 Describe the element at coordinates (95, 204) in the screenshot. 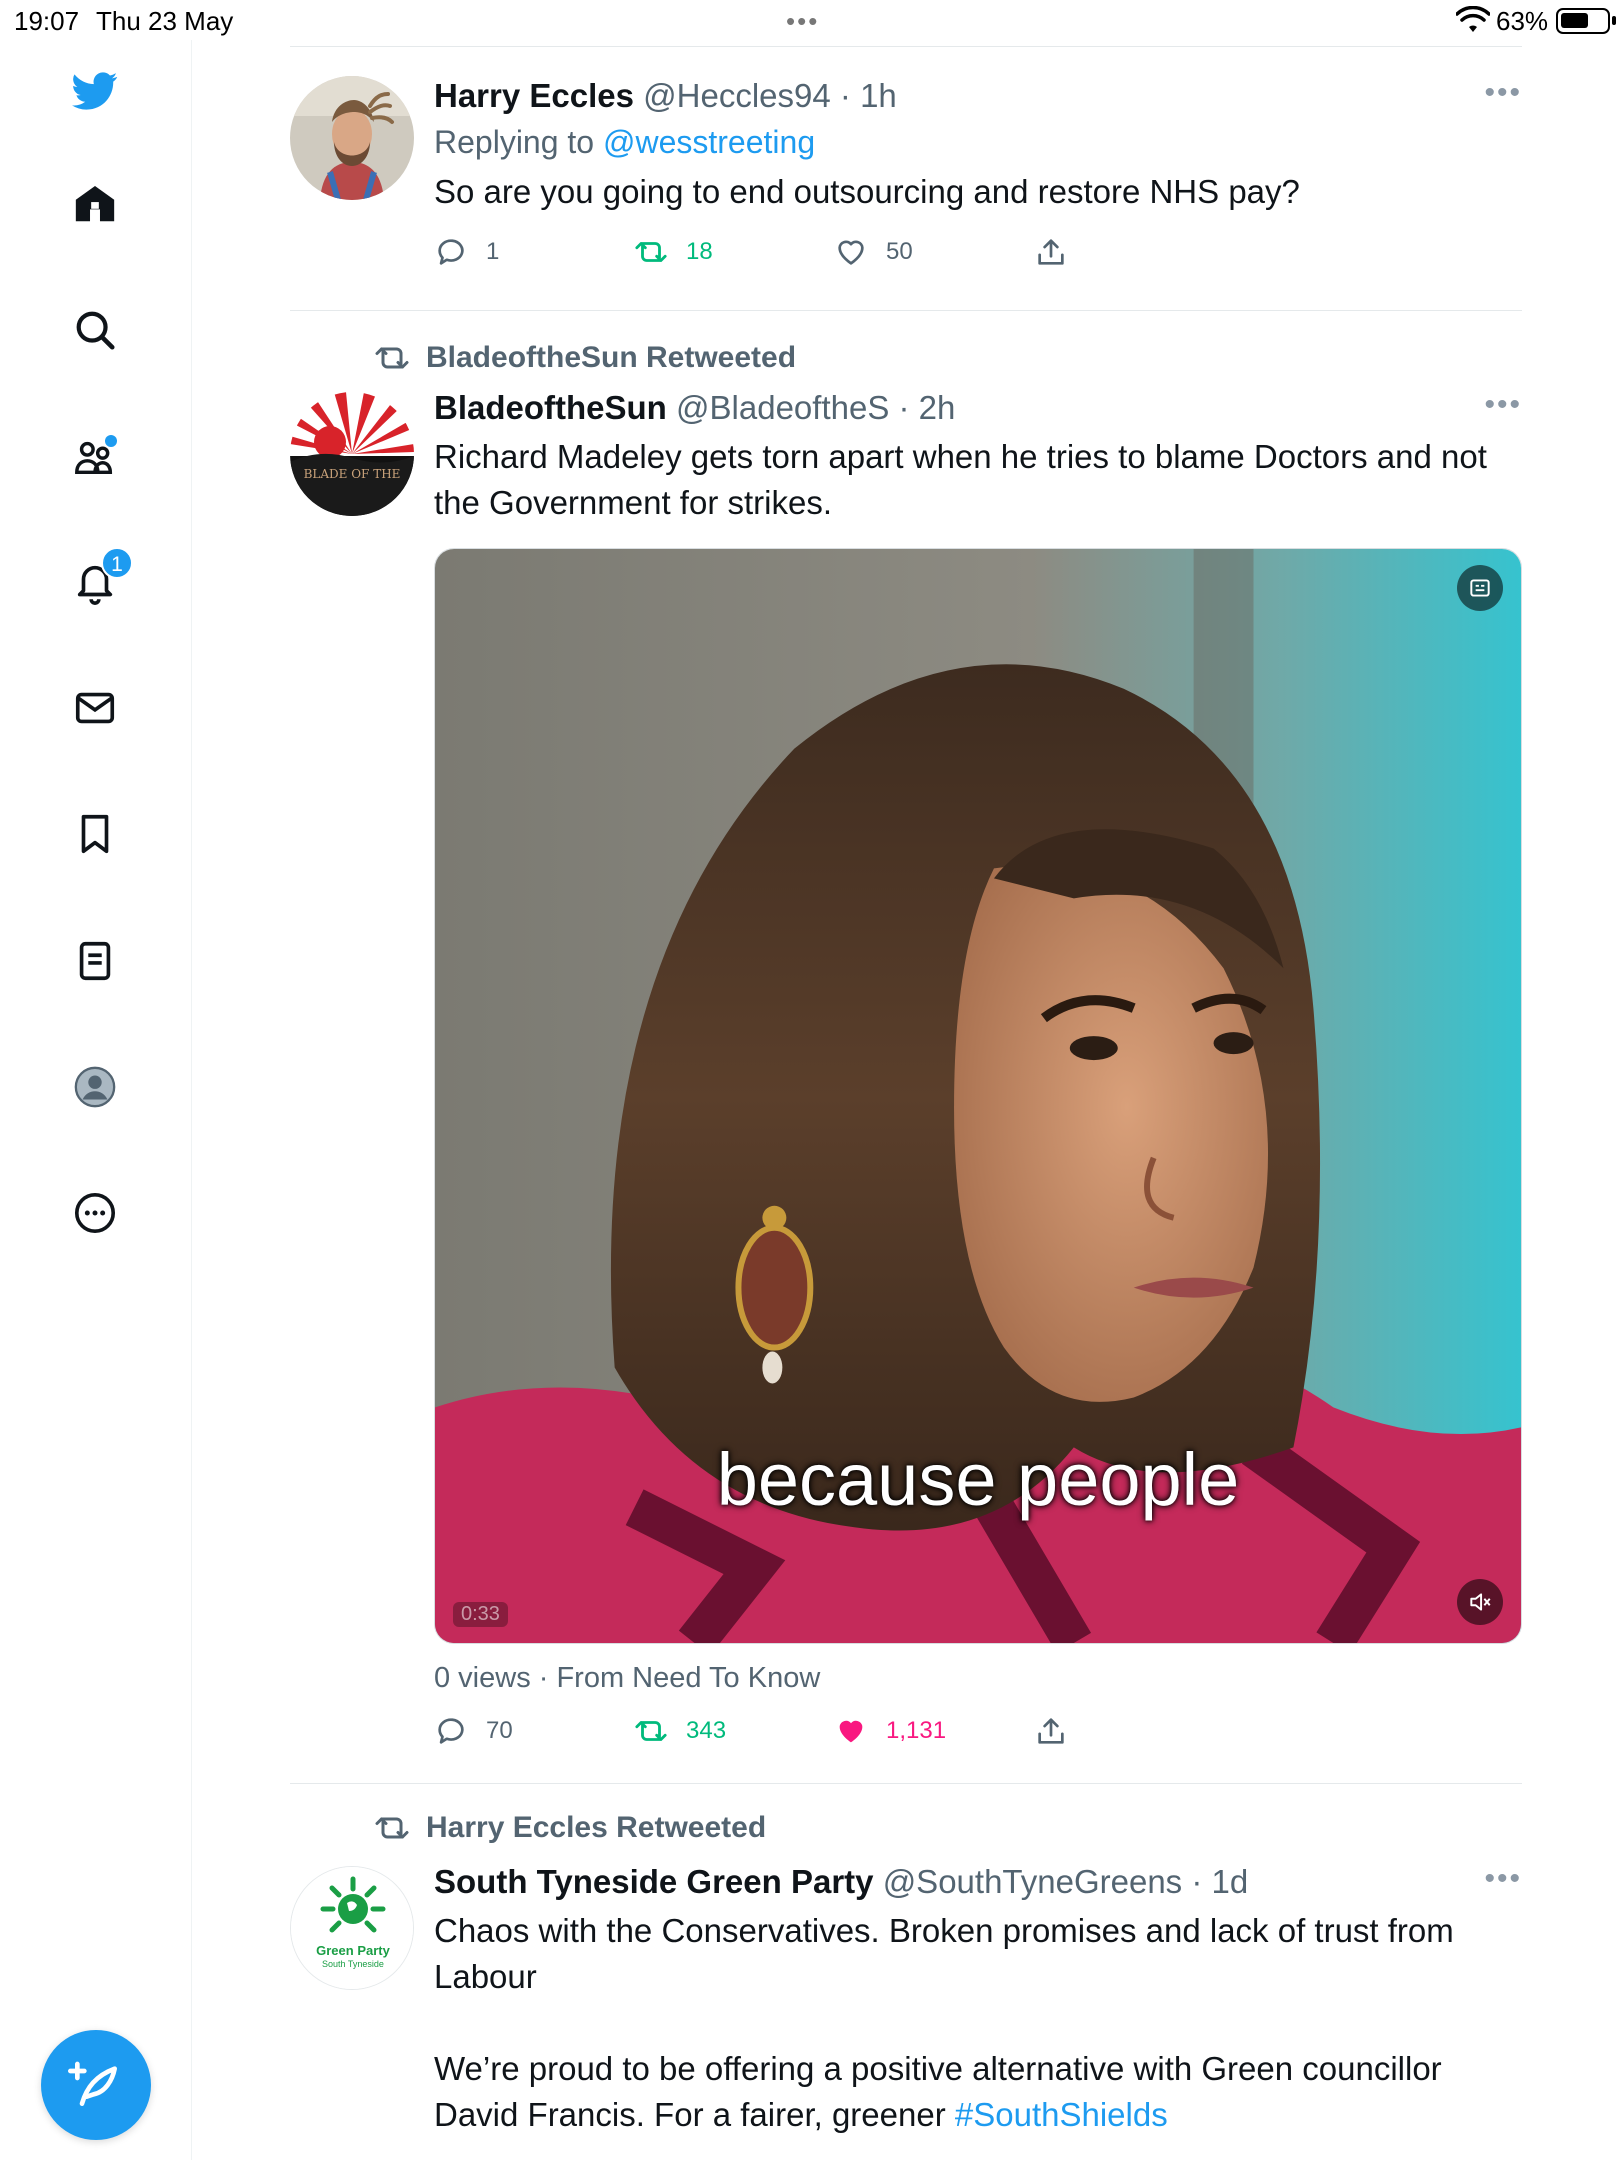

I see `home-icon` at that location.